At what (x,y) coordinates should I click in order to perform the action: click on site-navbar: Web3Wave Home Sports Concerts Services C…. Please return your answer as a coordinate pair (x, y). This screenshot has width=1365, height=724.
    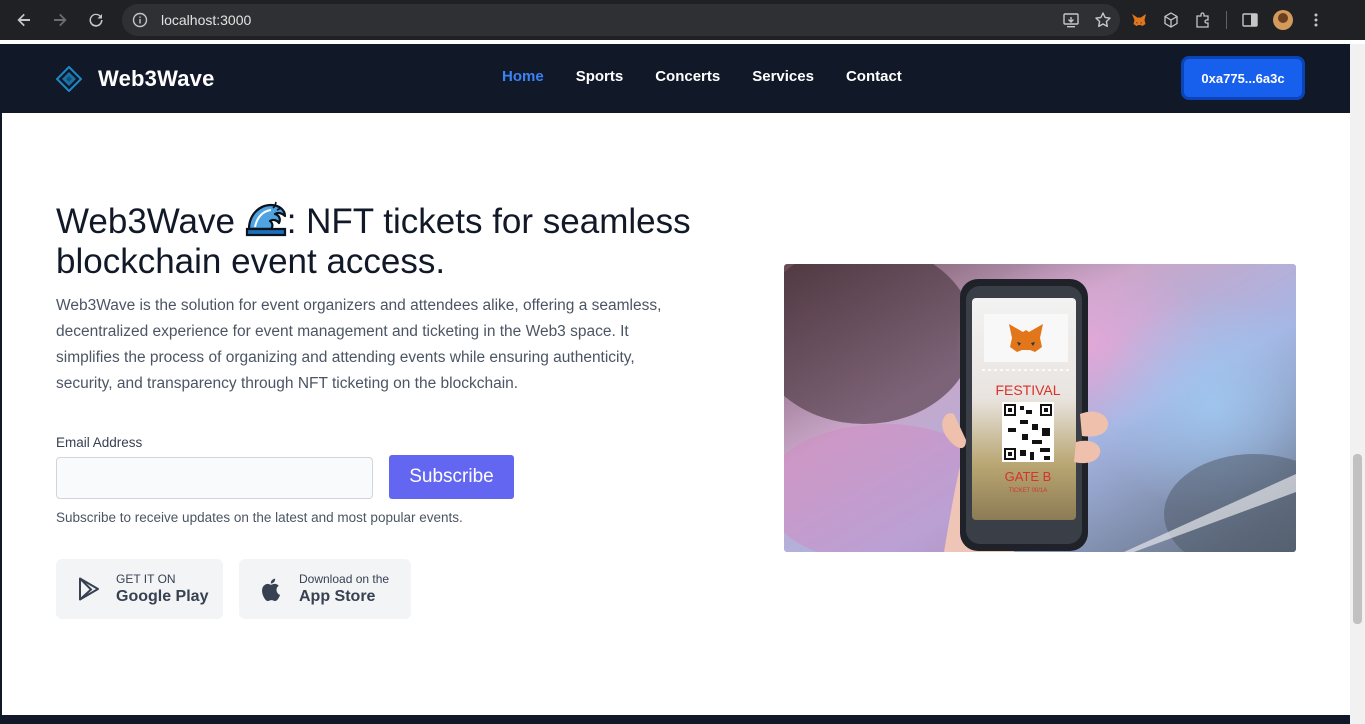
    Looking at the image, I should click on (676, 78).